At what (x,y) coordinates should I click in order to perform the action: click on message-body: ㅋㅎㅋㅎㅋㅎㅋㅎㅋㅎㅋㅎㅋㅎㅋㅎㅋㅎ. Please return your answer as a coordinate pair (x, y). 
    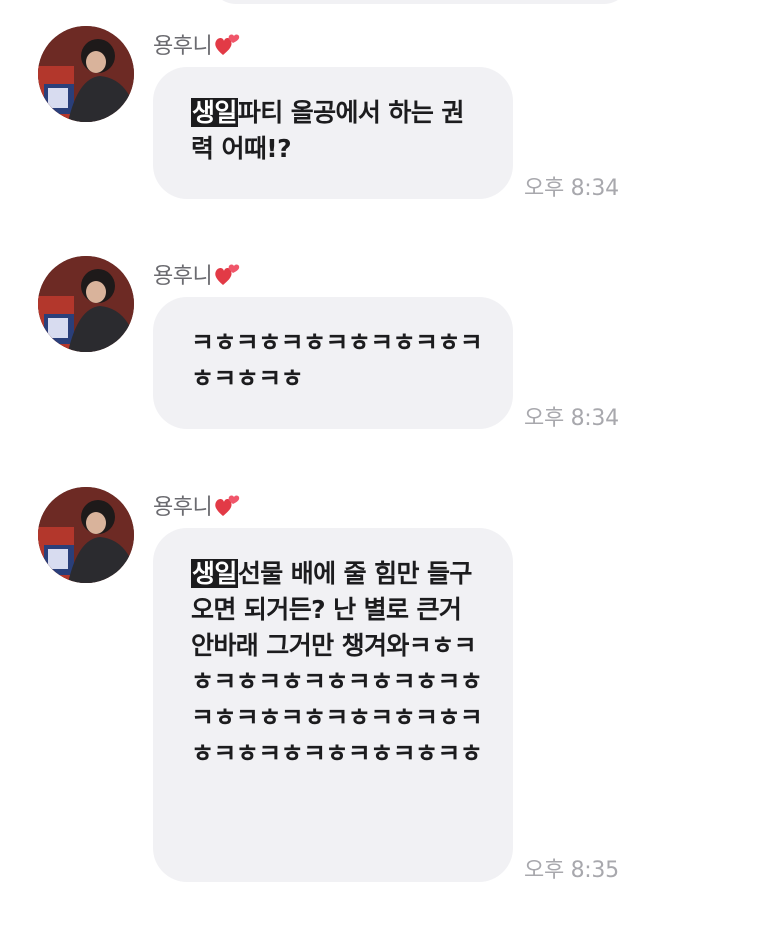
    Looking at the image, I should click on (337, 360).